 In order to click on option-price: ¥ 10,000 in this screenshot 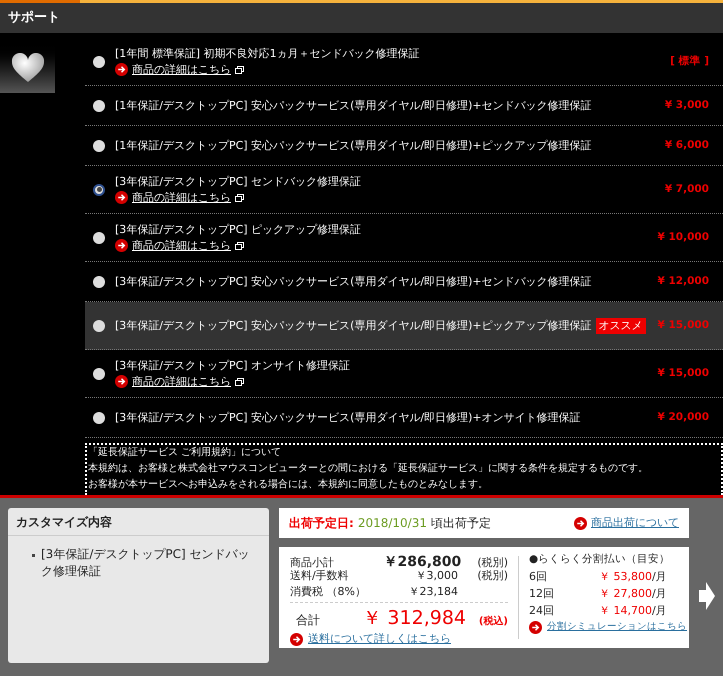, I will do `click(683, 237)`.